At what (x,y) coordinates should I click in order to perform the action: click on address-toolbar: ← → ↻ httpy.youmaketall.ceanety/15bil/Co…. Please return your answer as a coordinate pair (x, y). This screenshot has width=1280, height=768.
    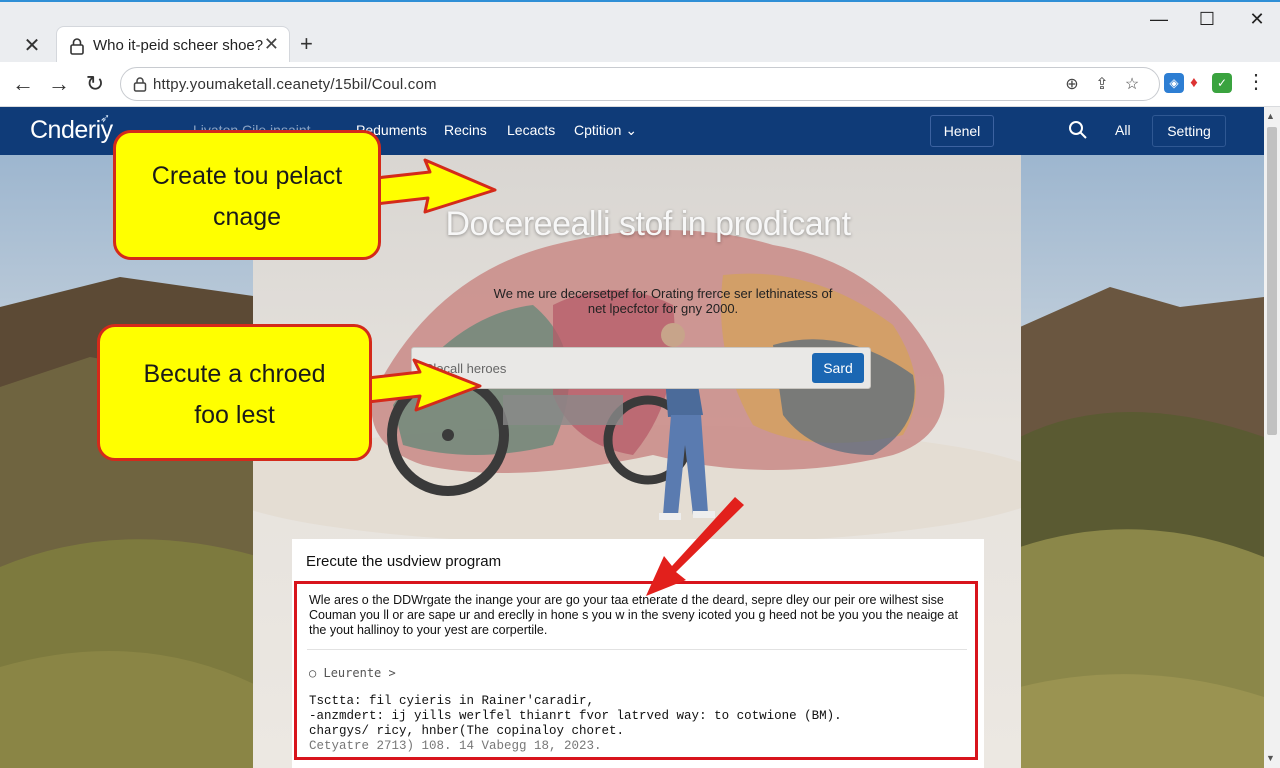
    Looking at the image, I should click on (640, 84).